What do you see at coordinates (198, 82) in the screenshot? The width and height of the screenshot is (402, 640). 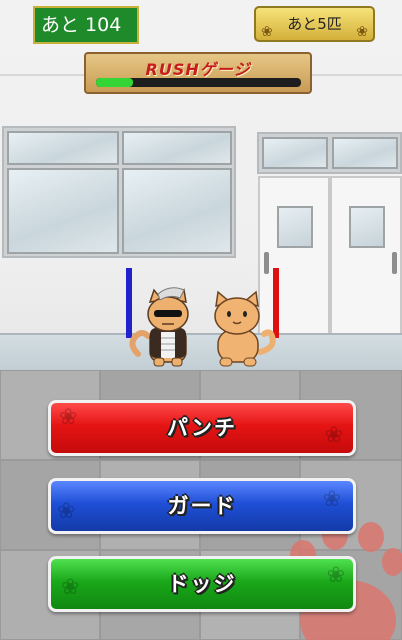 I see `rush-gauge-track` at bounding box center [198, 82].